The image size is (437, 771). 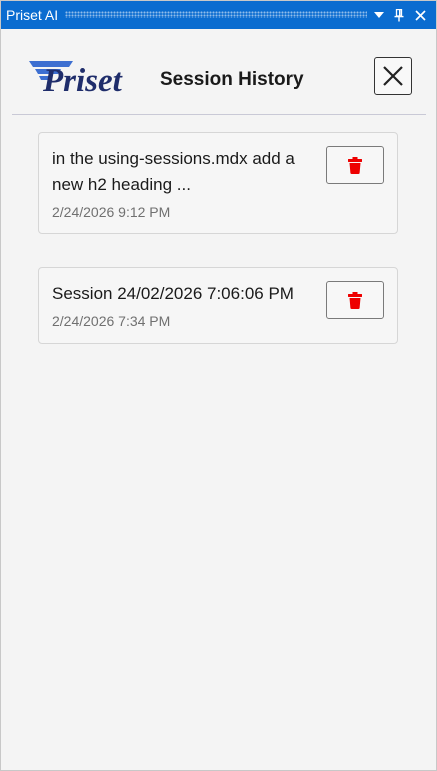 I want to click on pin-icon, so click(x=399, y=14).